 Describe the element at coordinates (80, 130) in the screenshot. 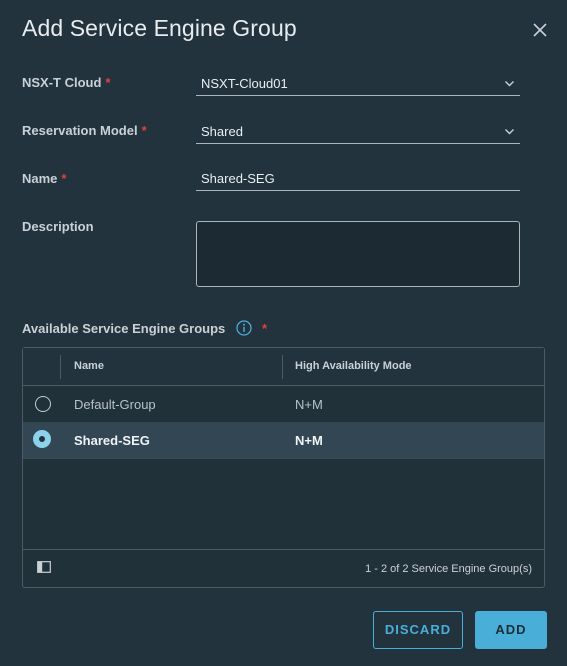

I see `reservation-model-label-text: Reservation Model` at that location.